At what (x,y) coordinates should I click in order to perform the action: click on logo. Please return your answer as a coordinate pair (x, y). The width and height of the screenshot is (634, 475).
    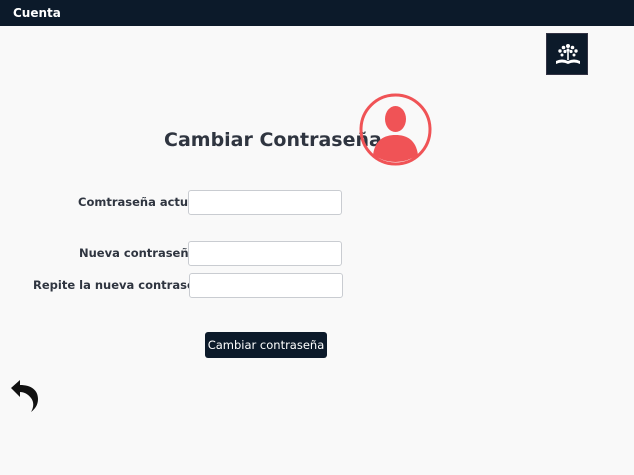
    Looking at the image, I should click on (567, 54).